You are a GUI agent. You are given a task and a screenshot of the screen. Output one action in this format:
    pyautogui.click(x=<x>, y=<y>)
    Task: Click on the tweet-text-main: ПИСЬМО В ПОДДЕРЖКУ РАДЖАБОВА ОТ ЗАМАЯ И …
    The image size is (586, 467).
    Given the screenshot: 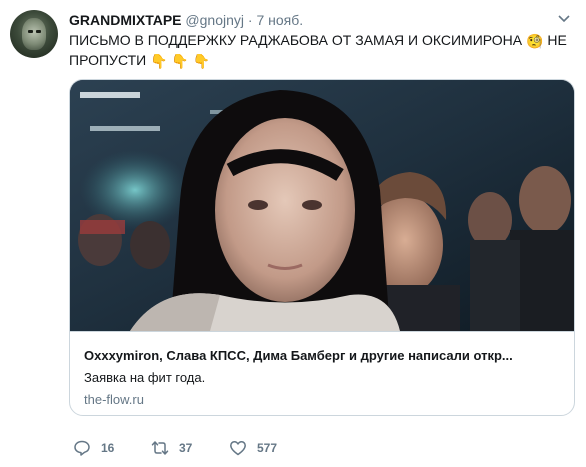 What is the action you would take?
    pyautogui.click(x=296, y=40)
    